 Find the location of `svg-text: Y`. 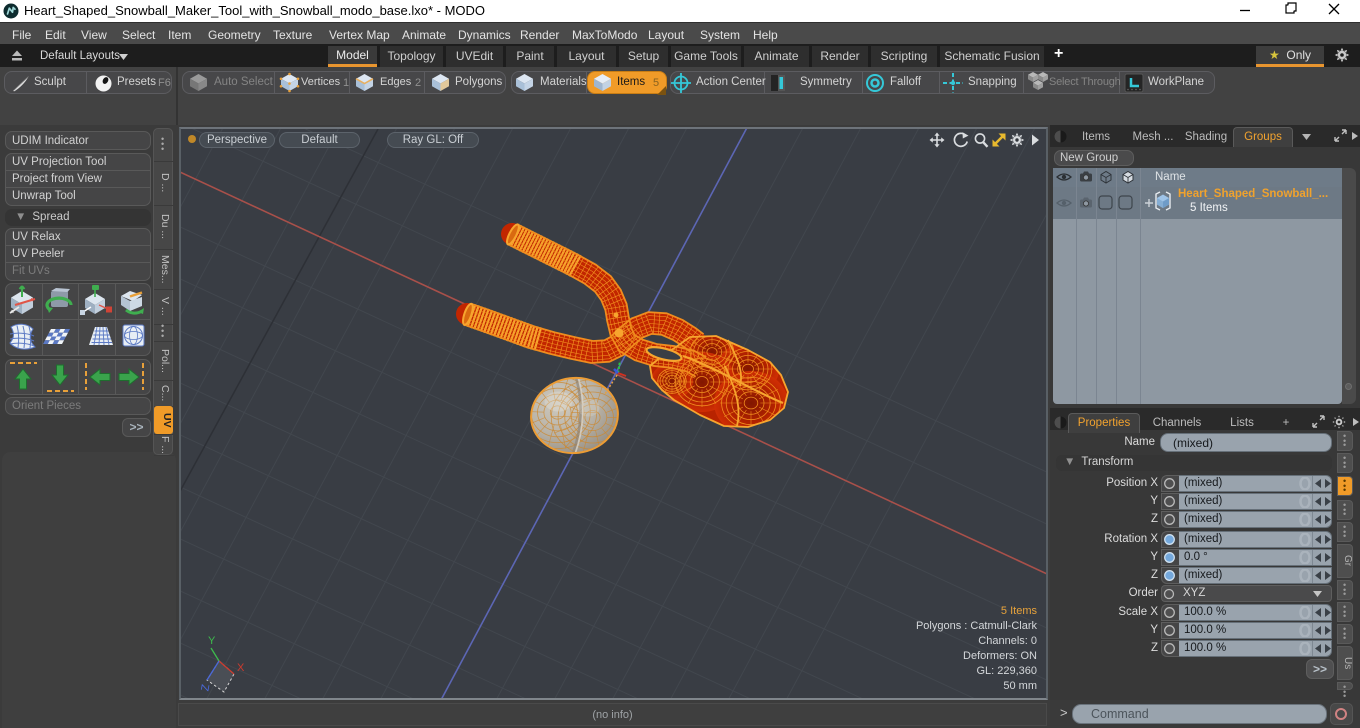

svg-text: Y is located at coordinates (212, 641).